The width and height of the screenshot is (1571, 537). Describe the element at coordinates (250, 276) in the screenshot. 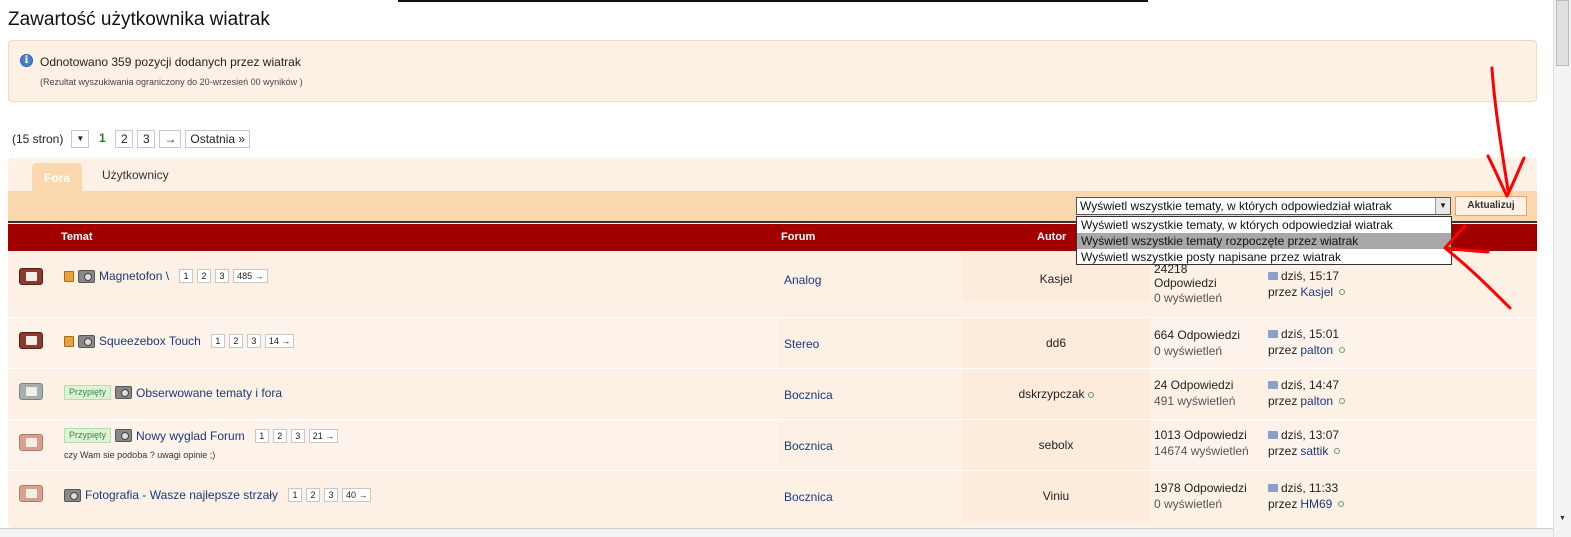

I see `topic-page-link: 485 →` at that location.